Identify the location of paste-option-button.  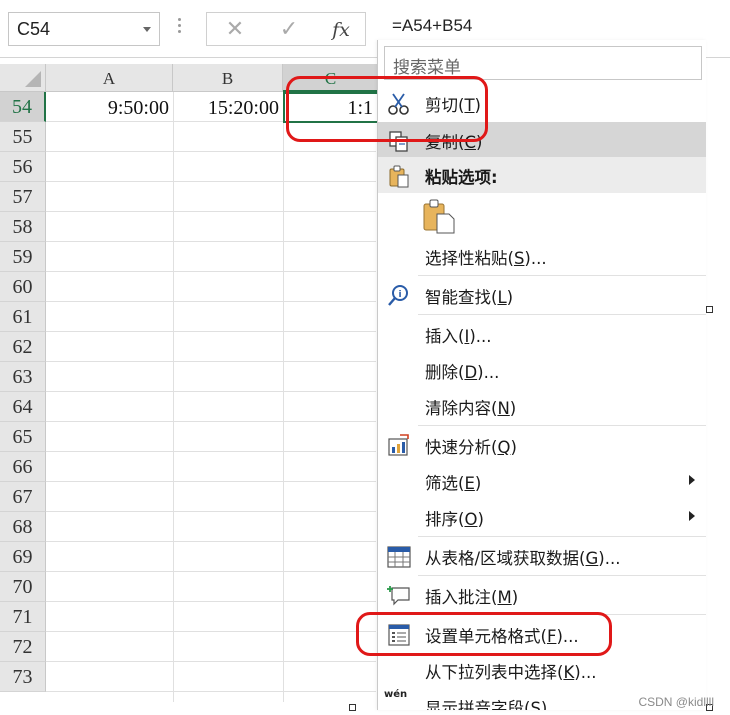
(440, 216).